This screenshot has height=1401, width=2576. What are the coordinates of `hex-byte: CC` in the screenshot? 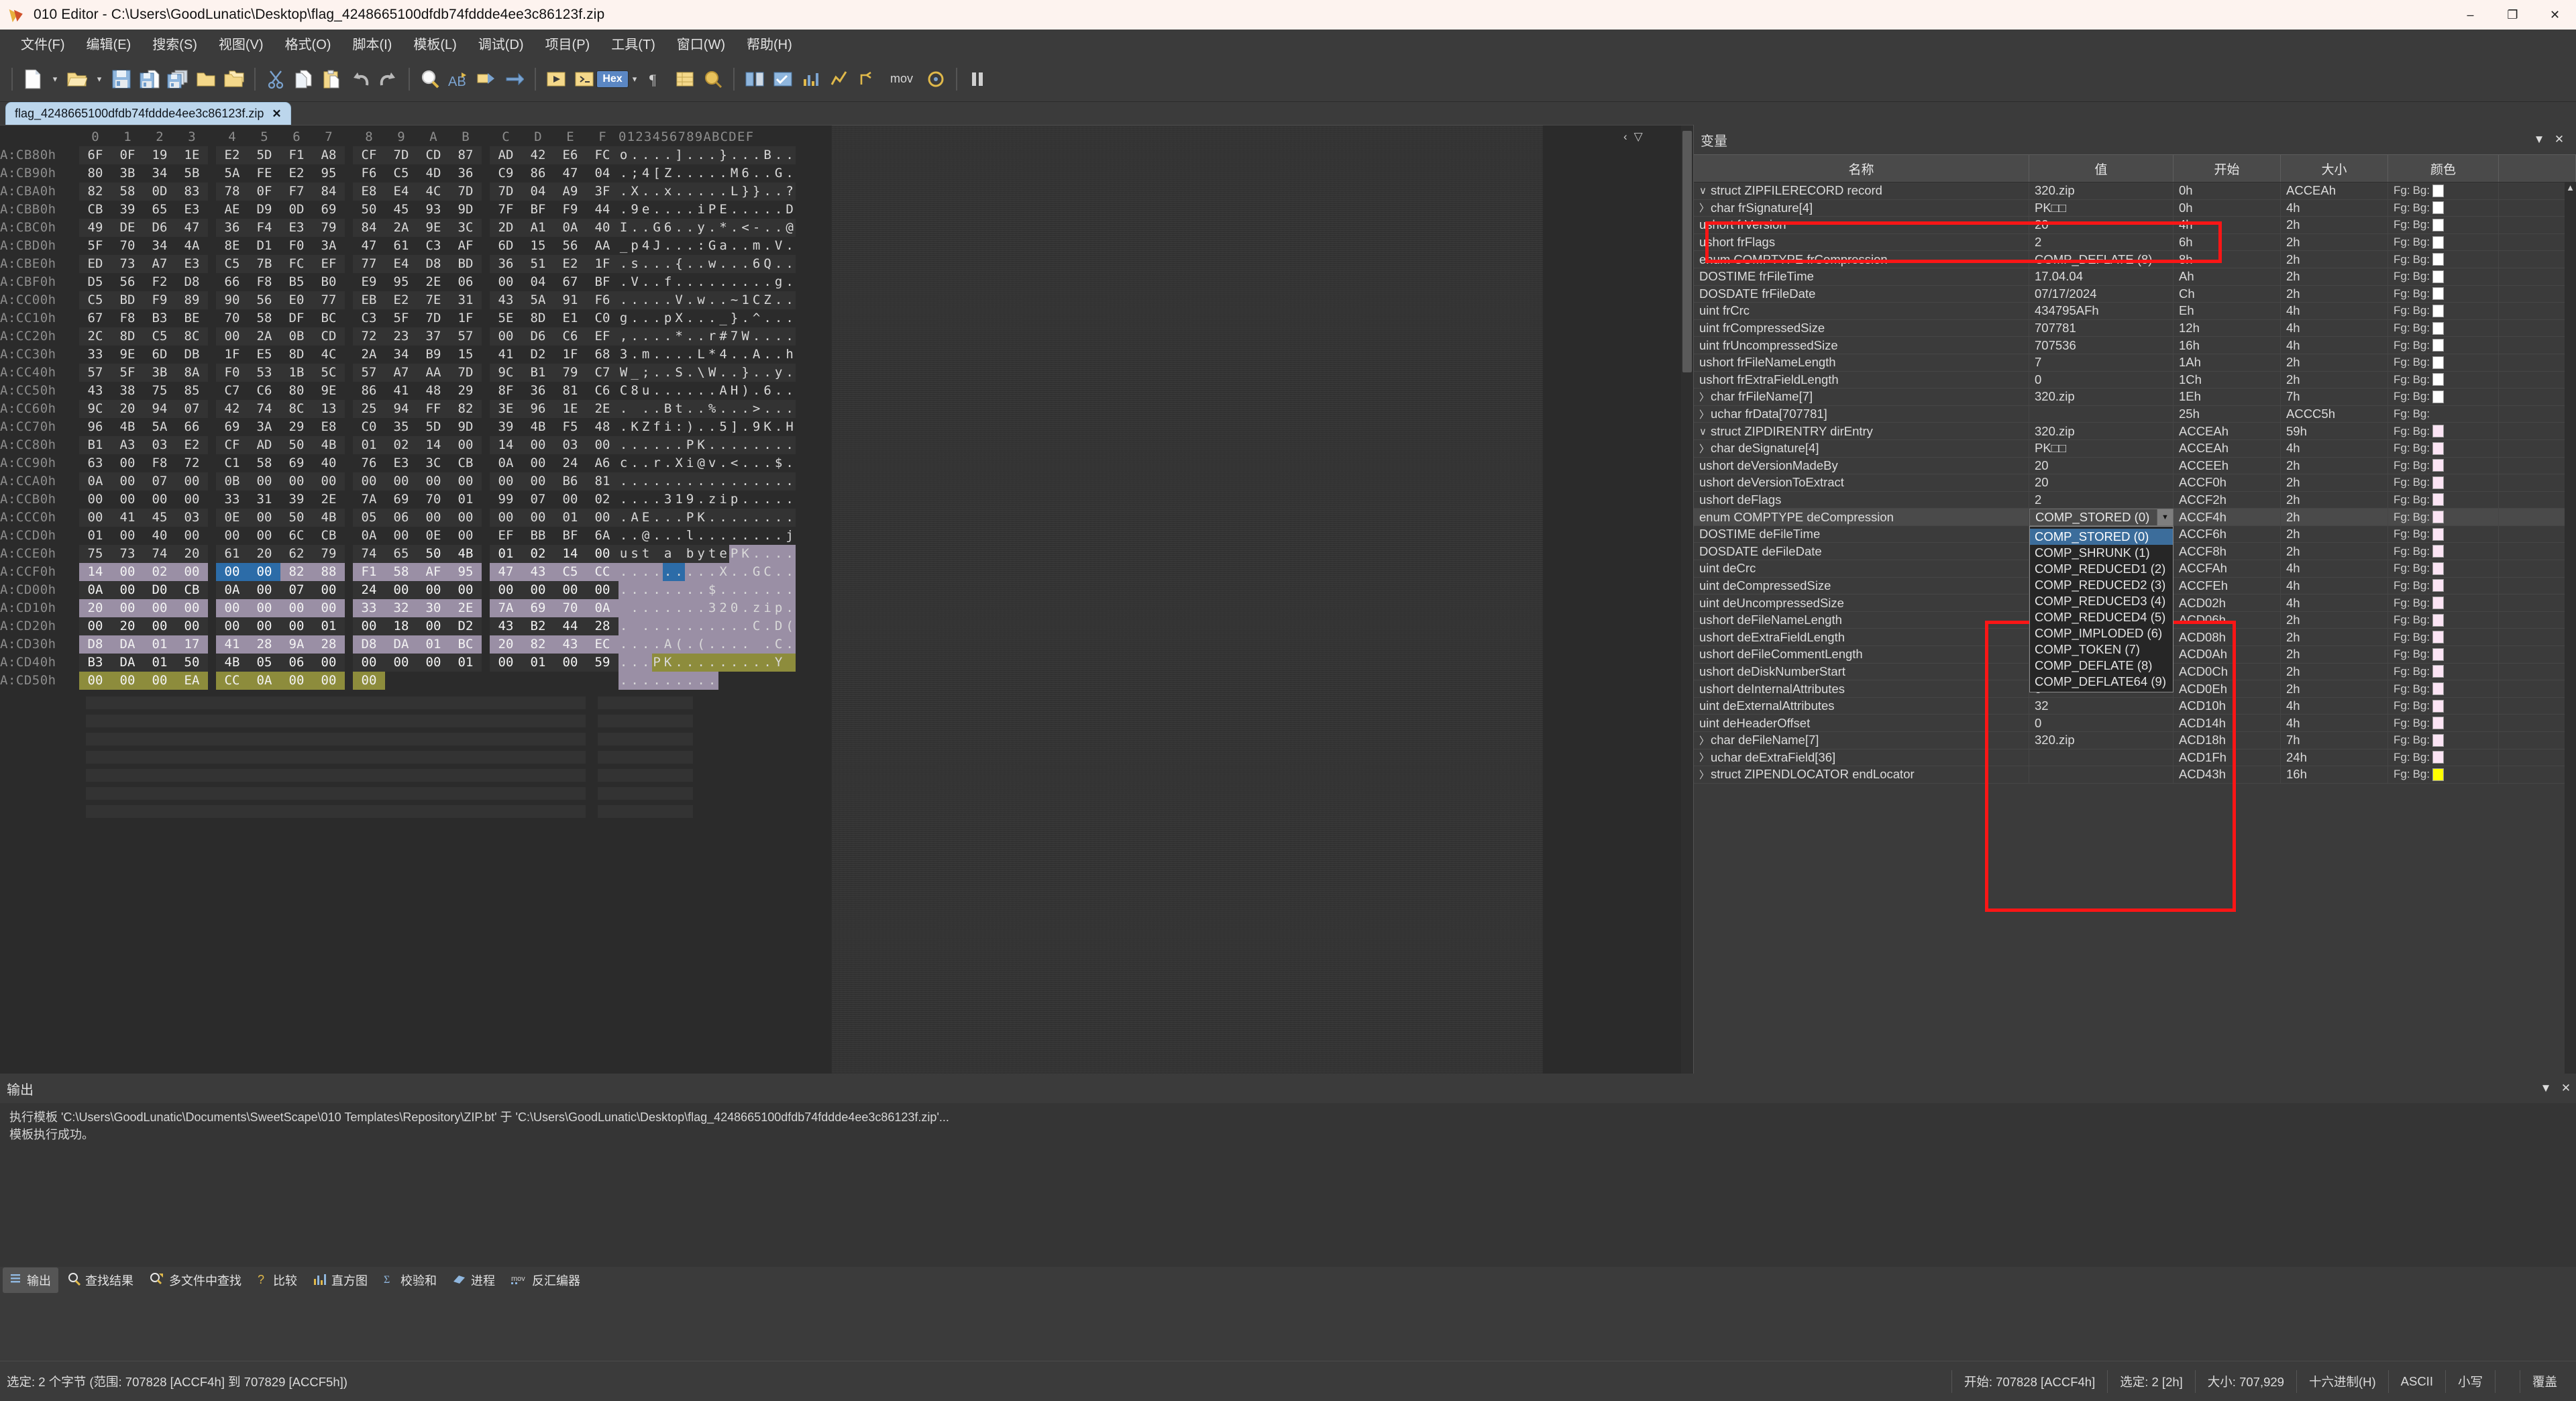 It's located at (602, 572).